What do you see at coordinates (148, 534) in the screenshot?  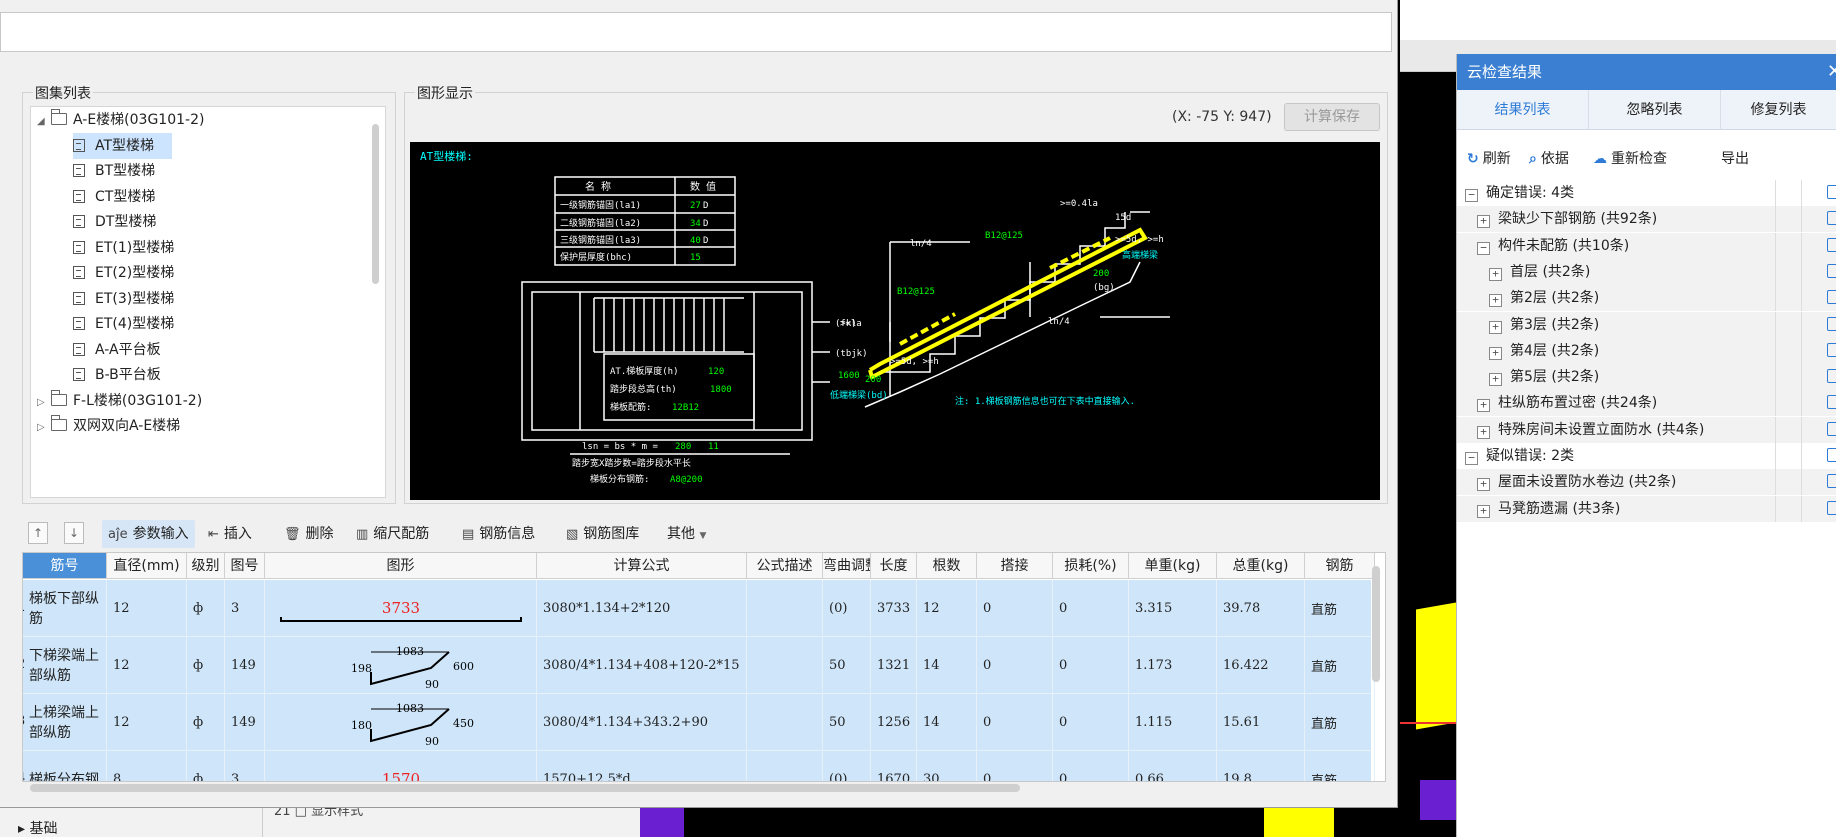 I see `param-input-button: aĵe 参数输入` at bounding box center [148, 534].